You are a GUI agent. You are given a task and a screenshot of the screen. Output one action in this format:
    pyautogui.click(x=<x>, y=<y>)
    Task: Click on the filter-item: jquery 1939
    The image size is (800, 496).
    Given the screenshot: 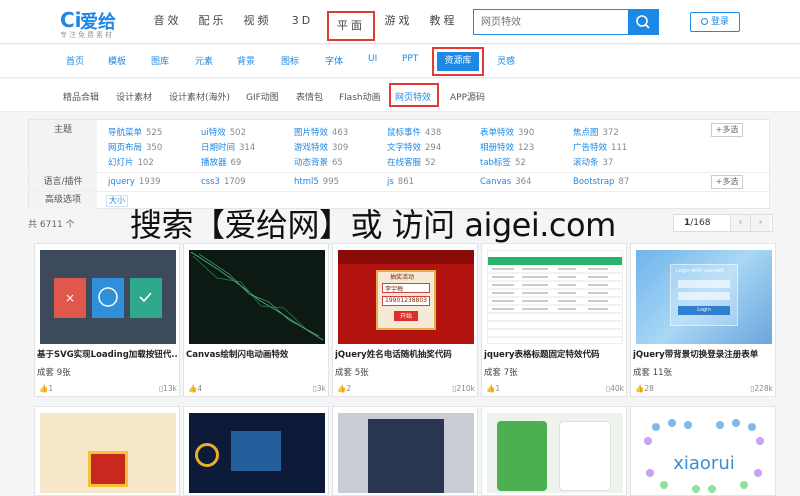 What is the action you would take?
    pyautogui.click(x=134, y=182)
    